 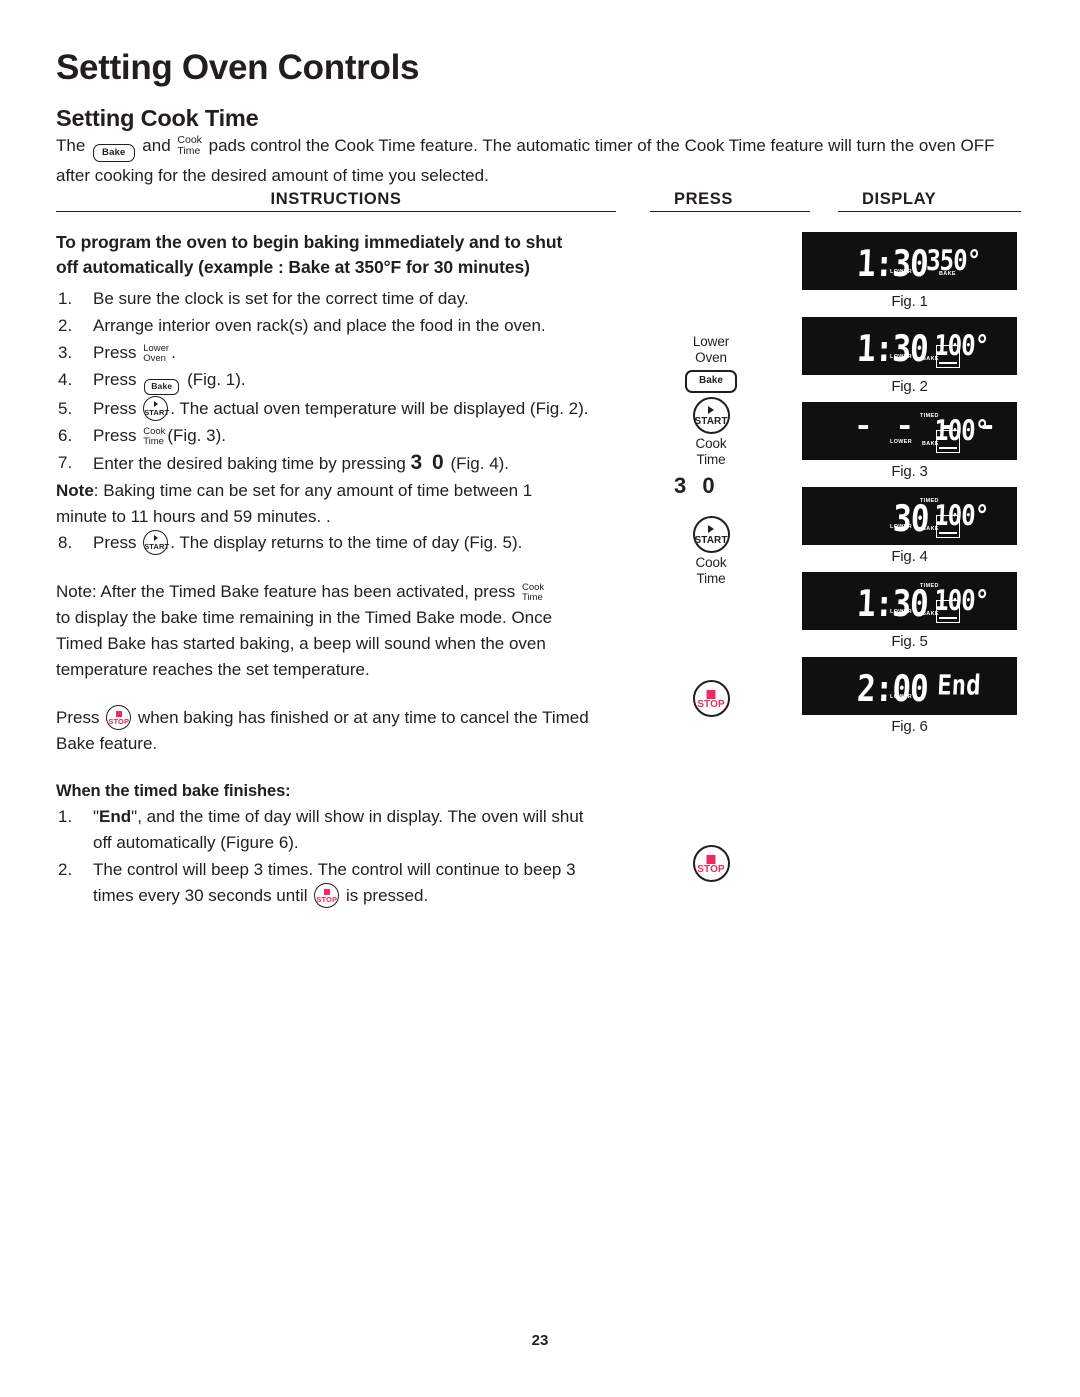 I want to click on press-stop-button: STOP, so click(x=711, y=701).